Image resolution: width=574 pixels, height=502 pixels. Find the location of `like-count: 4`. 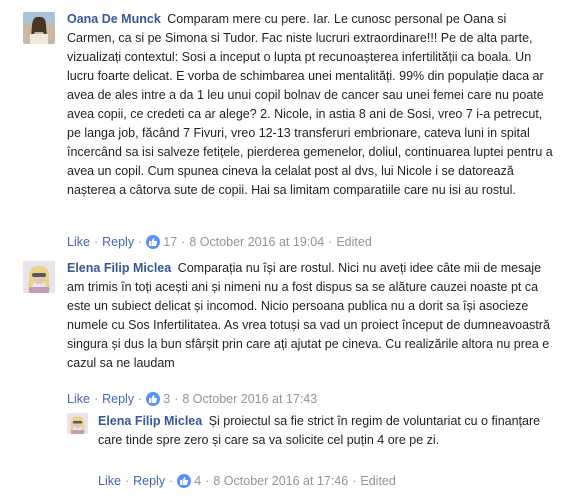

like-count: 4 is located at coordinates (189, 481).